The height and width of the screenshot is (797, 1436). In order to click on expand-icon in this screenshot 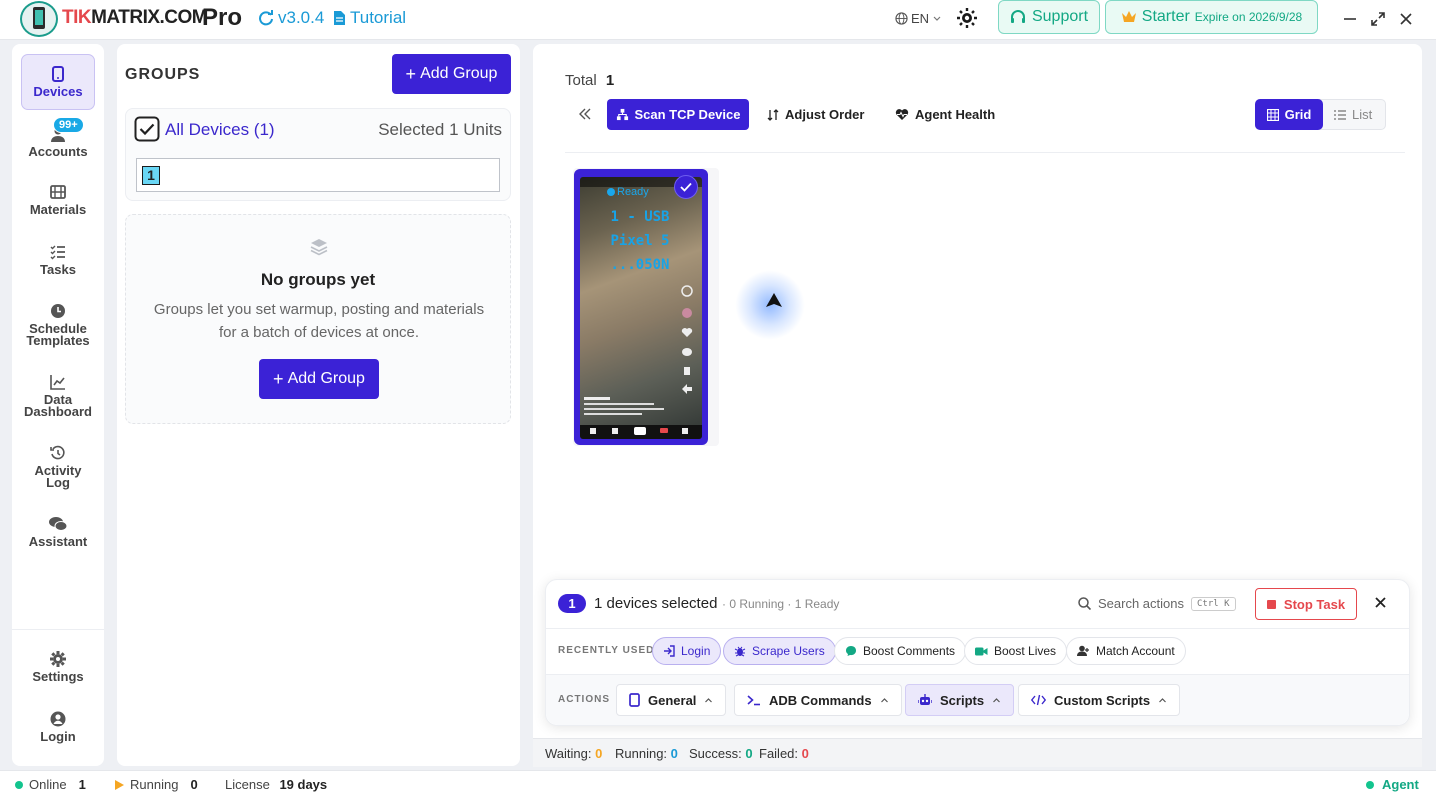, I will do `click(1378, 19)`.